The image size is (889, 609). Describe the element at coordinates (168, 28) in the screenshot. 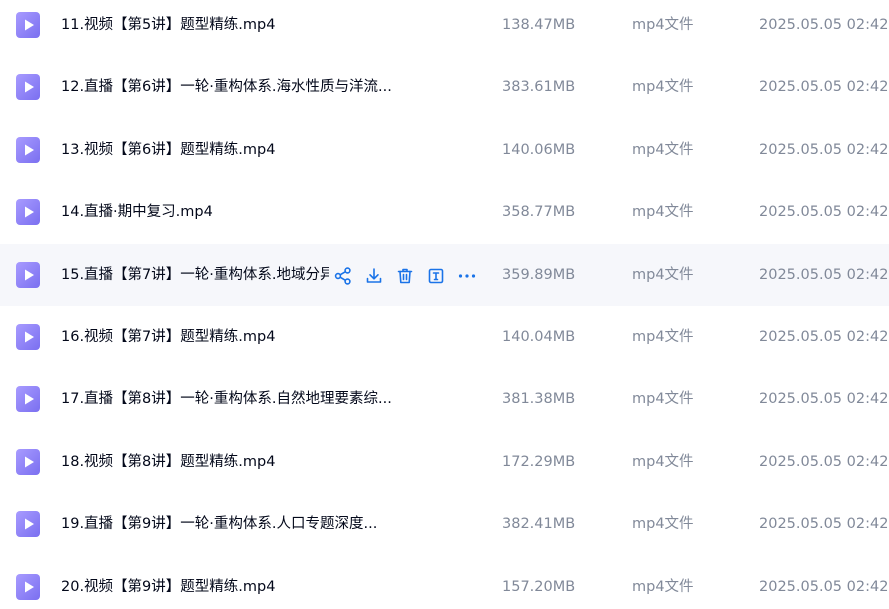

I see `file-name: 11.视频【第5讲】题型精练.mp4` at that location.